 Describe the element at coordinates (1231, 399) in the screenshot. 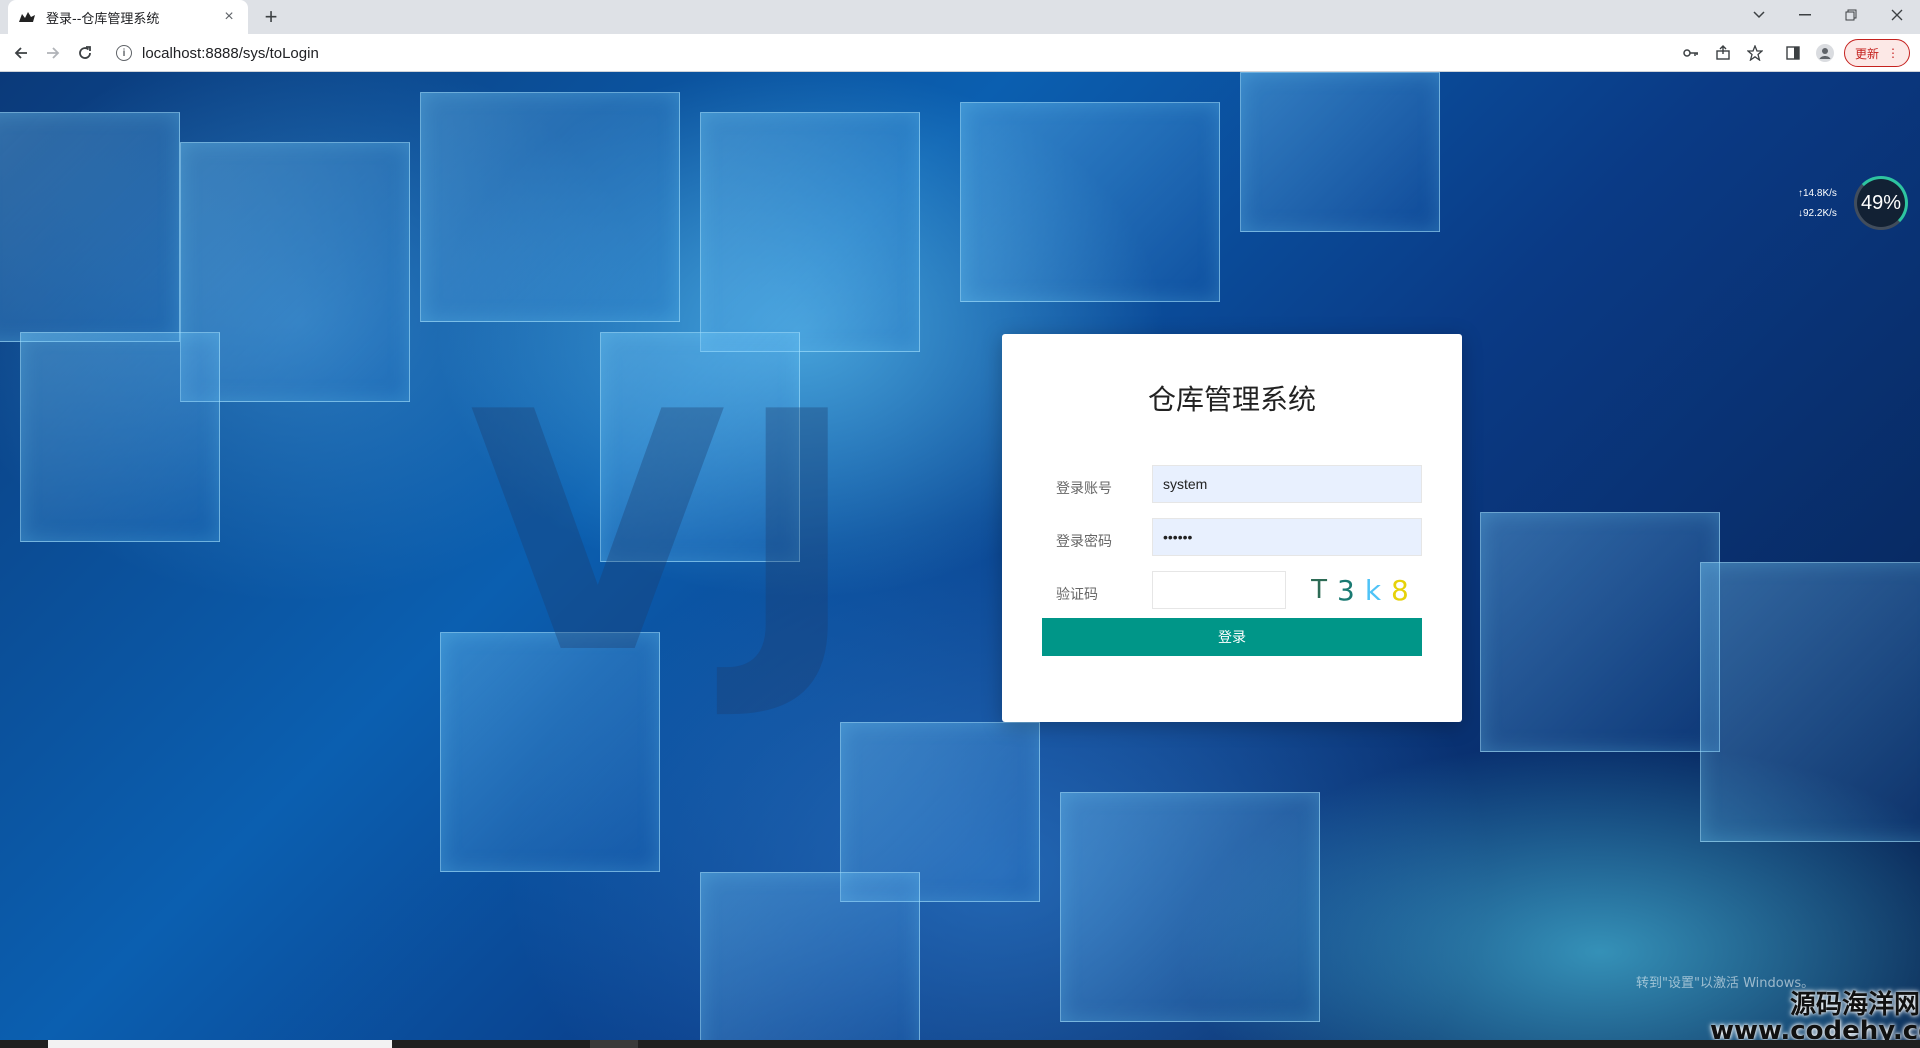

I see `page-title: 仓库管理系统` at that location.